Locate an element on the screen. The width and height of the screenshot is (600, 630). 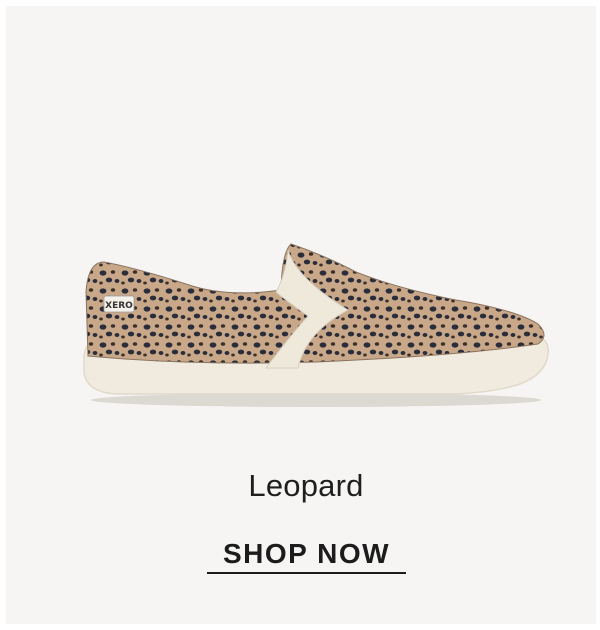
svg-text: XERO is located at coordinates (119, 306).